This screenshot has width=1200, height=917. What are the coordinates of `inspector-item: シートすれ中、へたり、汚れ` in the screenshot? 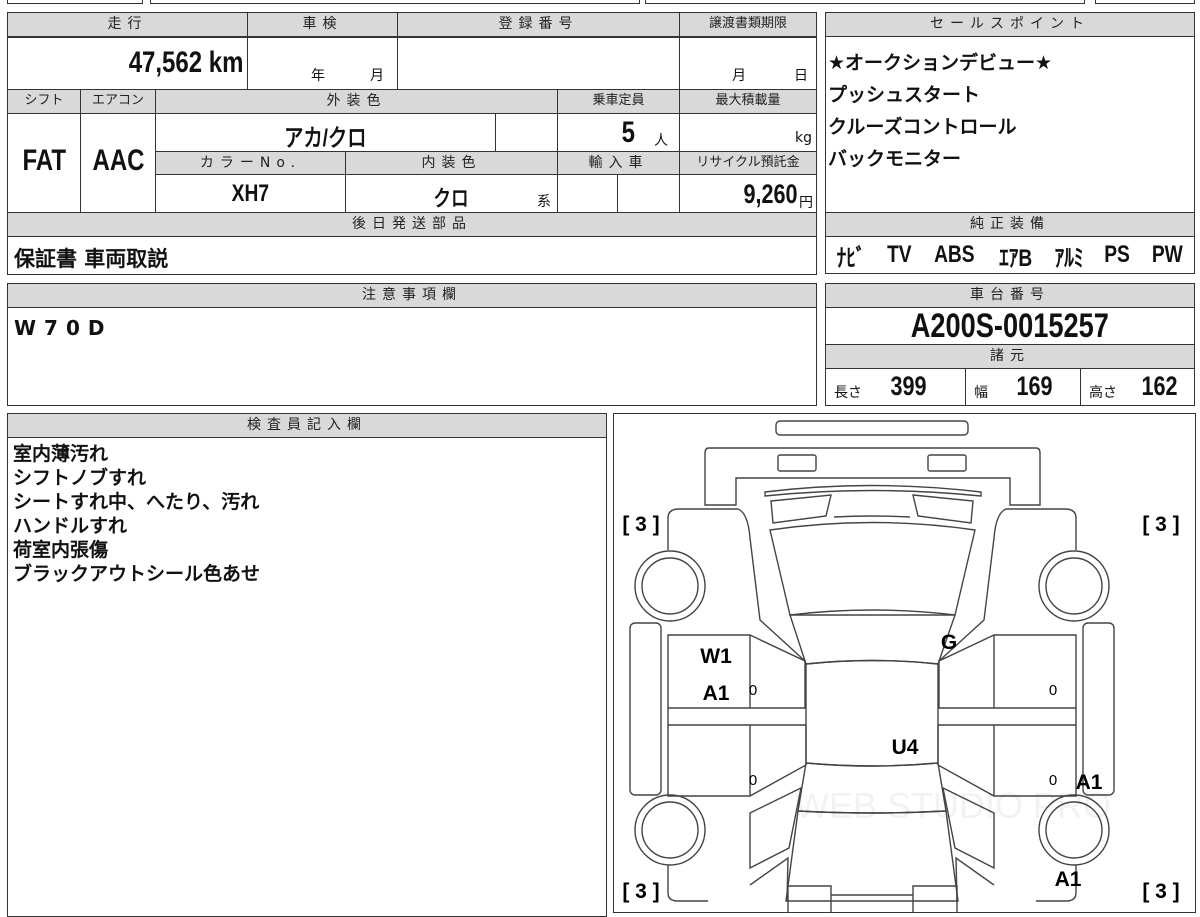 It's located at (136, 502).